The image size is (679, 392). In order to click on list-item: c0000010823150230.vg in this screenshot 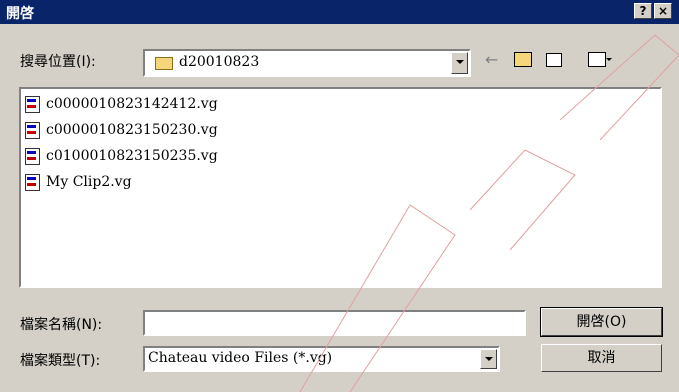, I will do `click(121, 130)`.